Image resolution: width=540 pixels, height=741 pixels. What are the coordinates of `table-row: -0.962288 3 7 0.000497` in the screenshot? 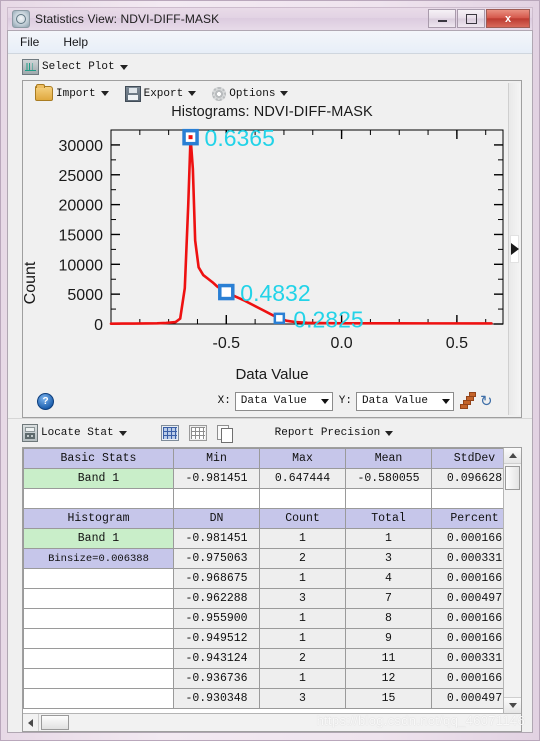 It's located at (263, 598).